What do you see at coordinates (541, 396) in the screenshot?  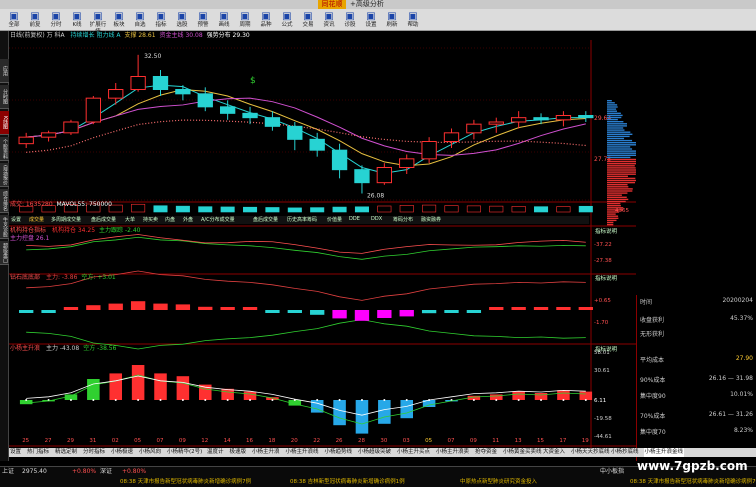 I see `panel4-bar` at bounding box center [541, 396].